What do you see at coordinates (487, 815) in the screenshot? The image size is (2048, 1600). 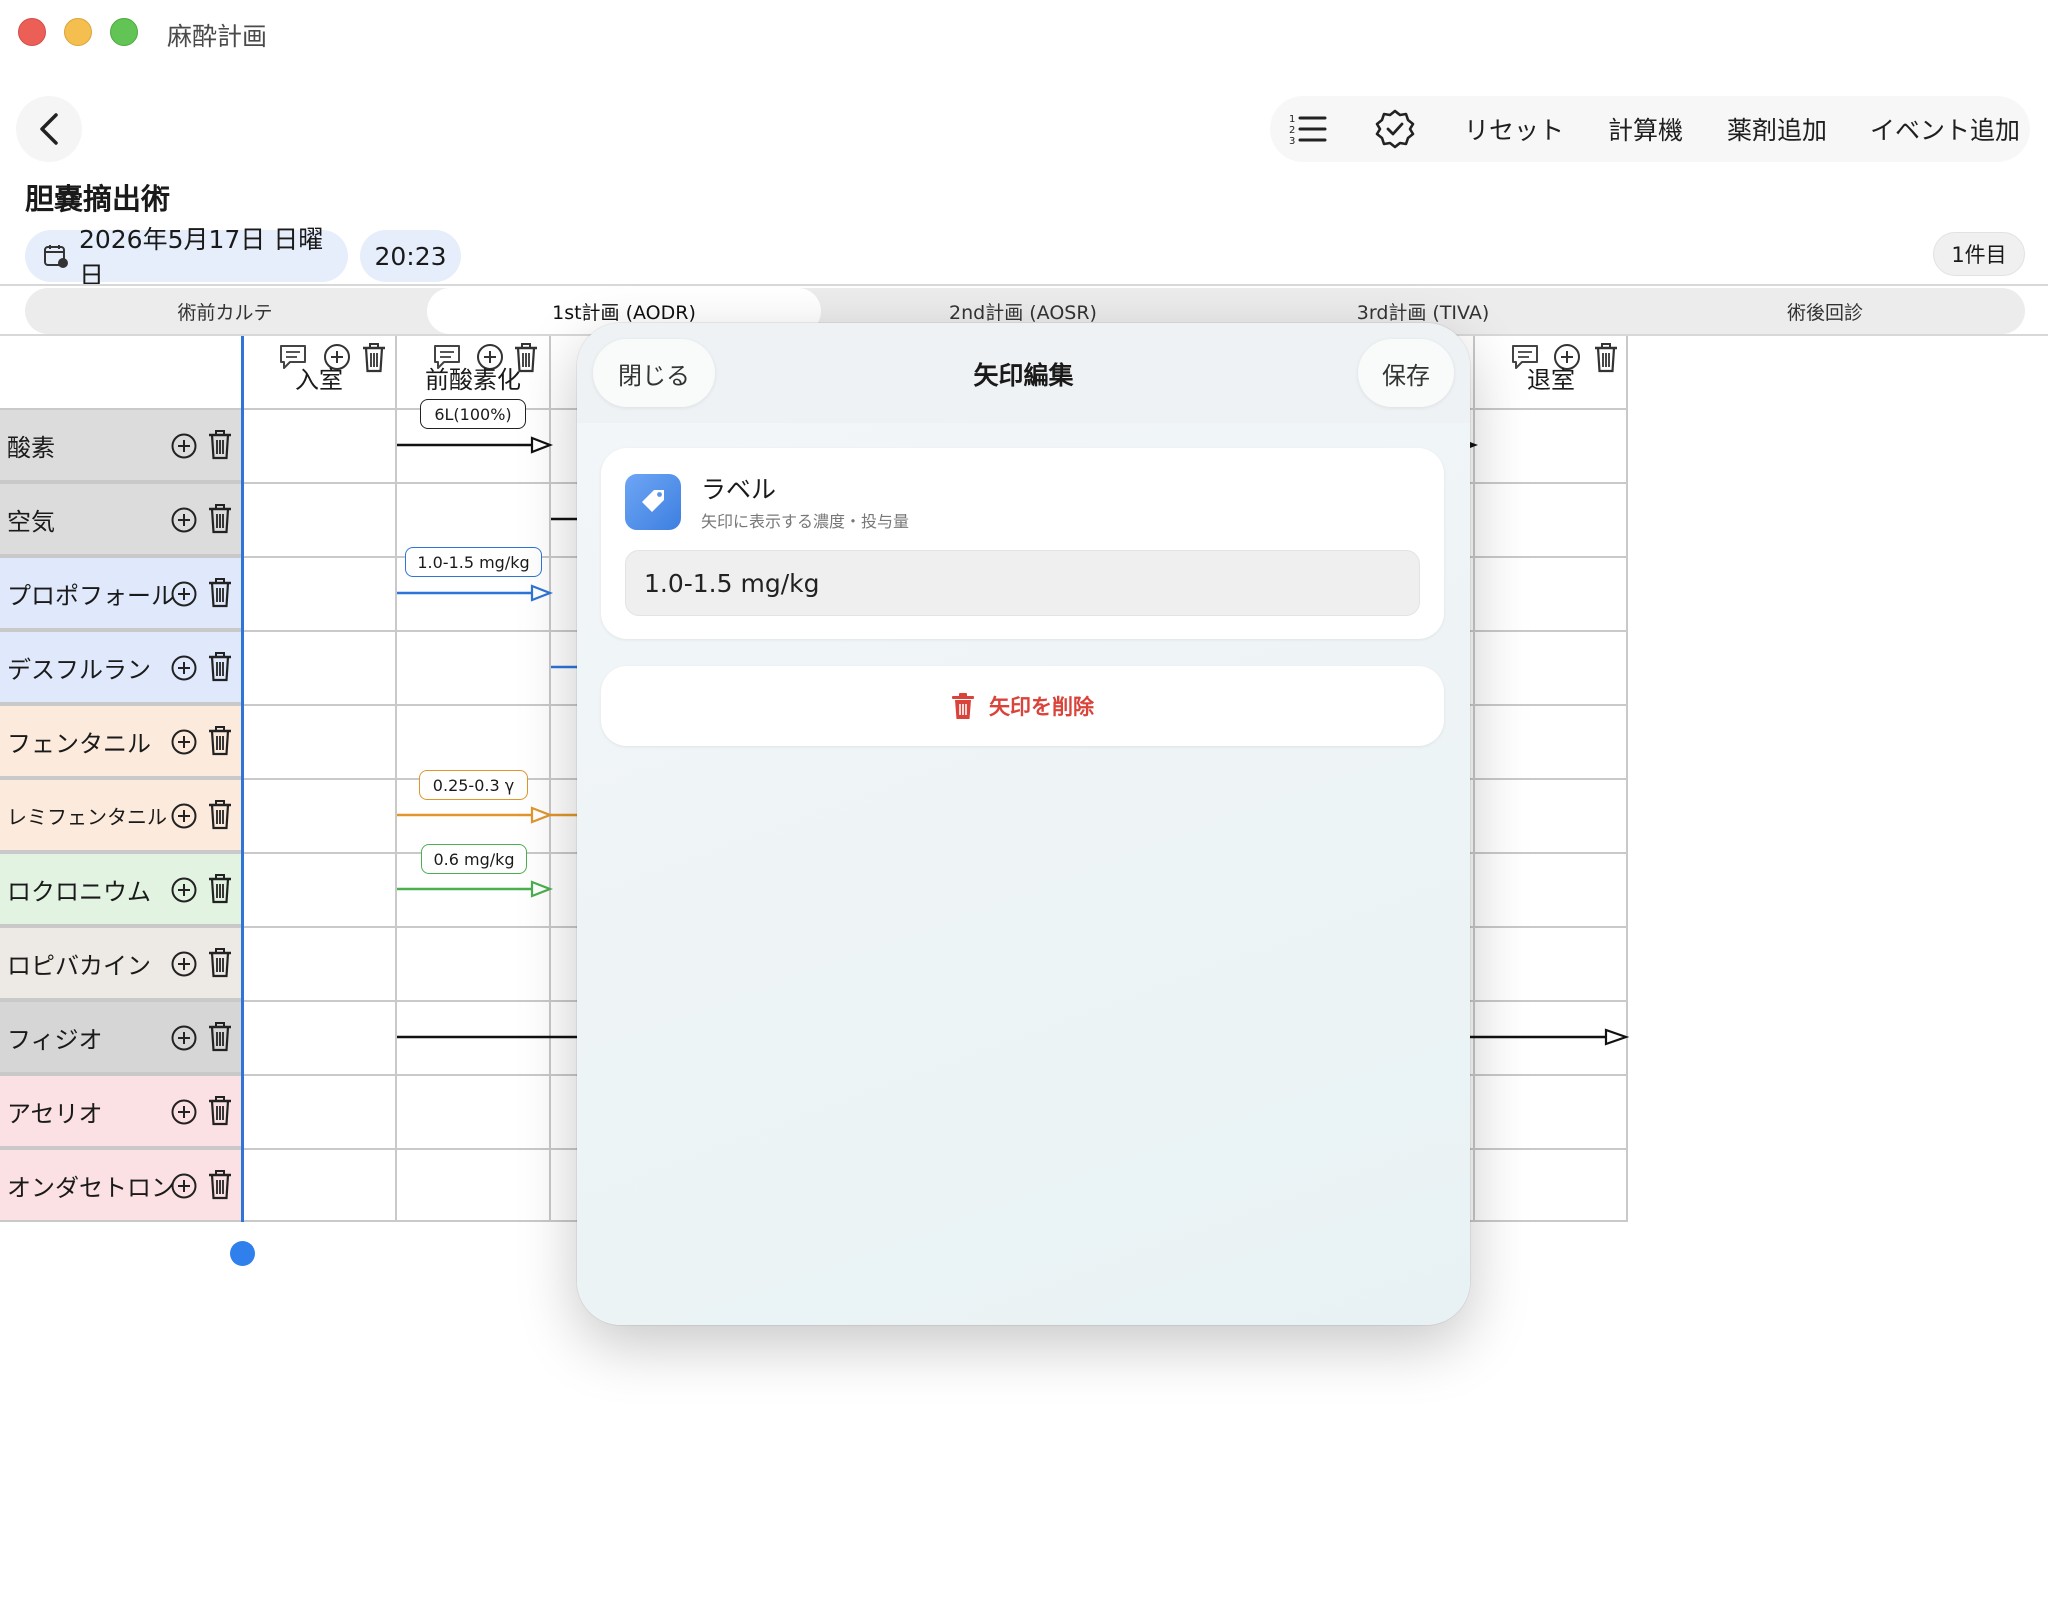 I see `remifentanil-arrow` at bounding box center [487, 815].